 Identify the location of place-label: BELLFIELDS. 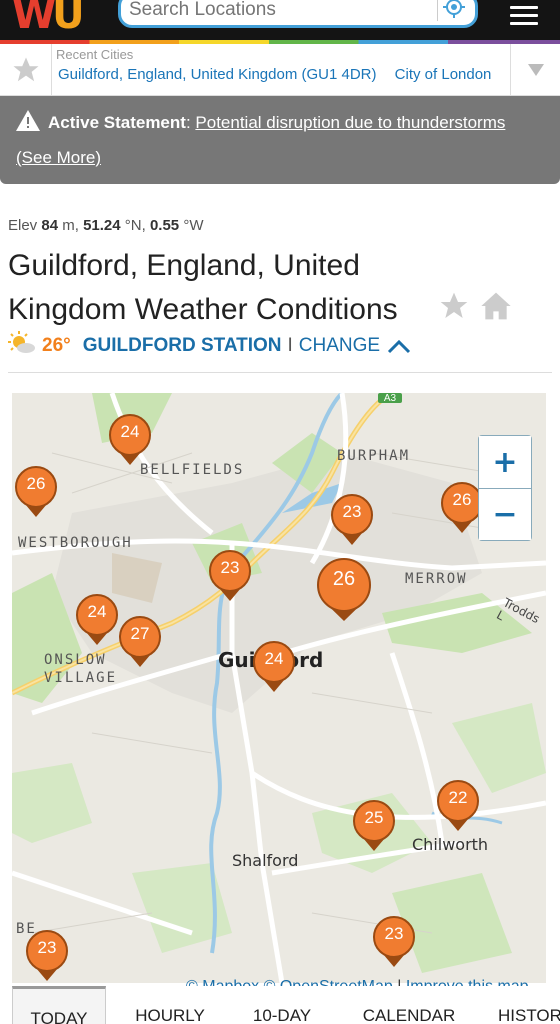
(192, 470).